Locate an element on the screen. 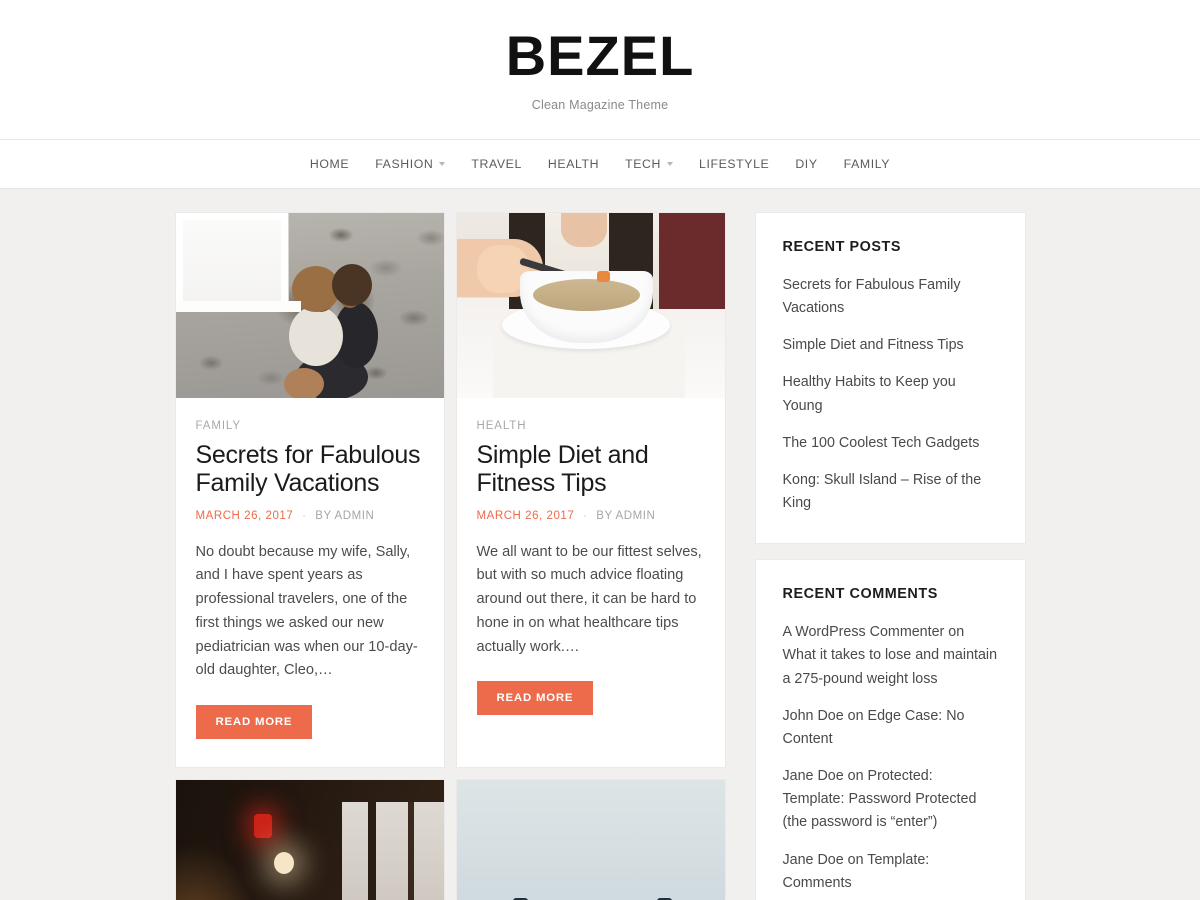 Image resolution: width=1200 pixels, height=900 pixels. widget-title: RECENT POSTS is located at coordinates (842, 247).